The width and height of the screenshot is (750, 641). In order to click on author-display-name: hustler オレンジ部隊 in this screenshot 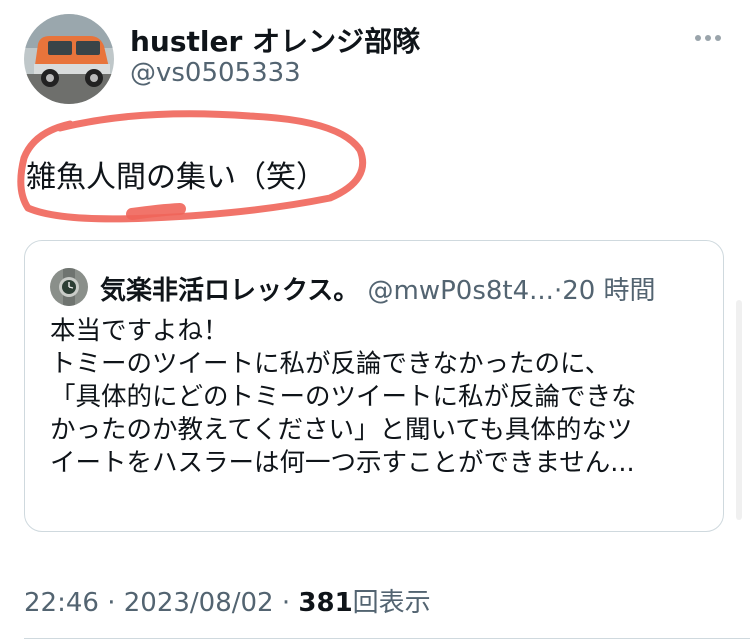, I will do `click(275, 40)`.